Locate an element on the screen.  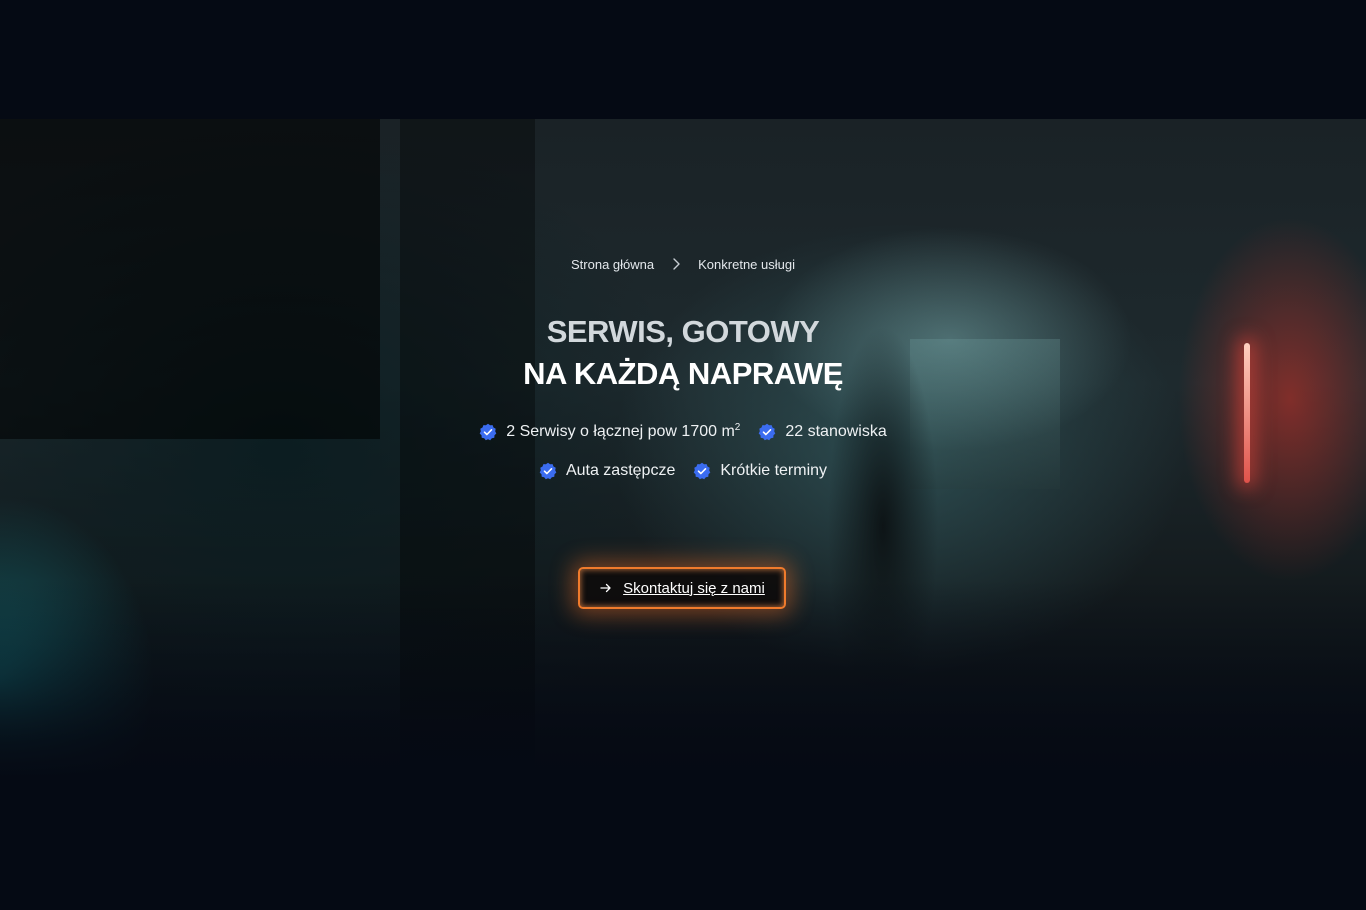
feature-item: 2 Serwisy o łącznej pow 1700 m2 is located at coordinates (609, 432).